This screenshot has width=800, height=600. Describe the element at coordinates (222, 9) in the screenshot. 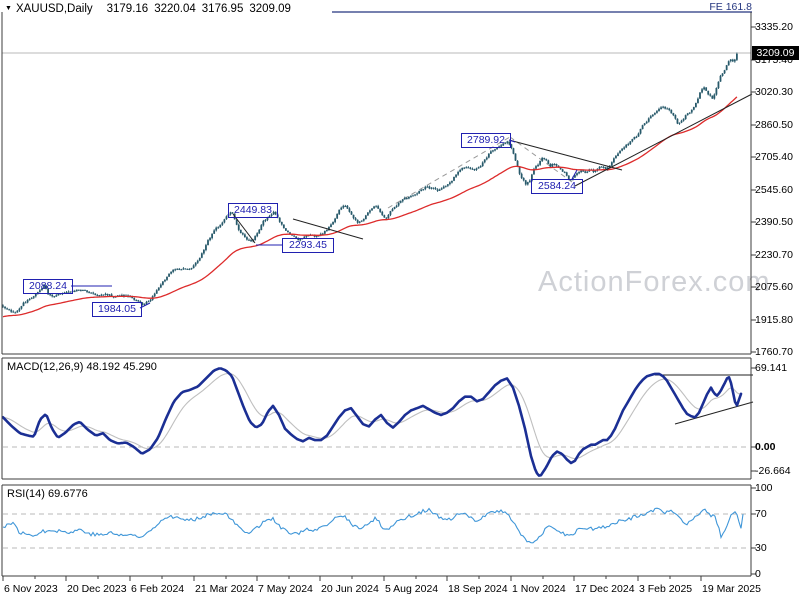

I see `quote-low: 3176.95` at that location.